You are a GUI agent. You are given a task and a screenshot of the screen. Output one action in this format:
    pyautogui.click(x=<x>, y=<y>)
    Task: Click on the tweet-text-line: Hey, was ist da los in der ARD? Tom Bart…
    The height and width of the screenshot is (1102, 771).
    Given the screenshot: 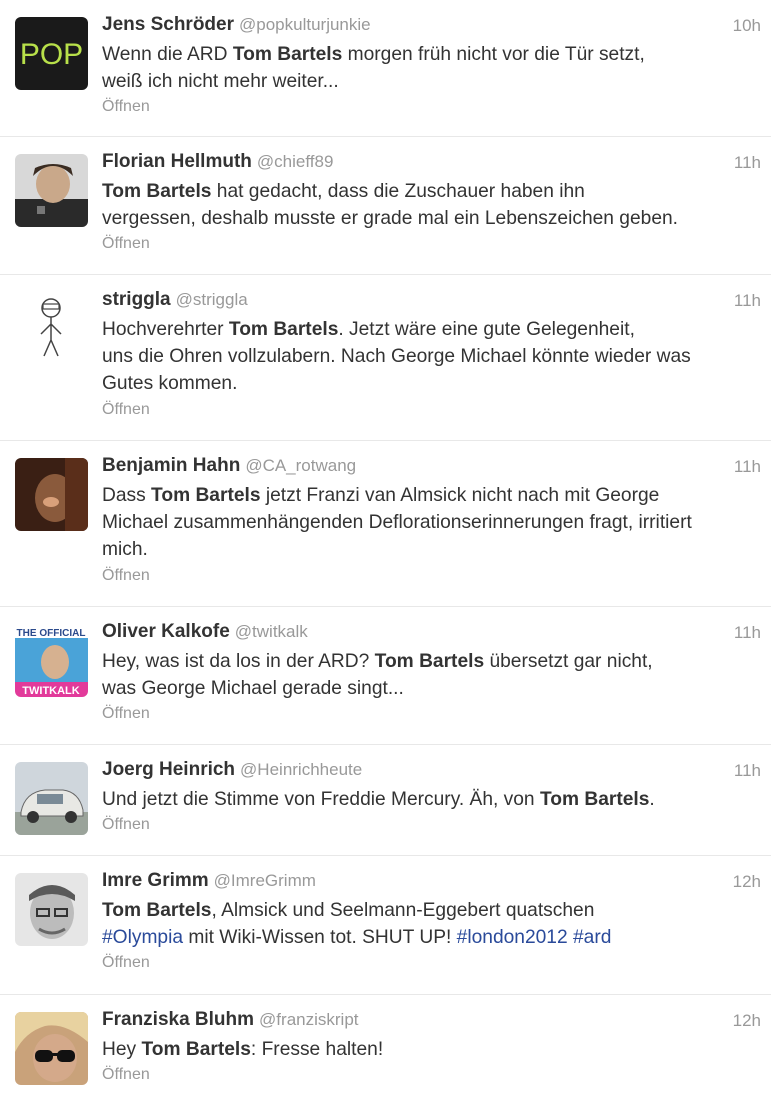 What is the action you would take?
    pyautogui.click(x=431, y=661)
    